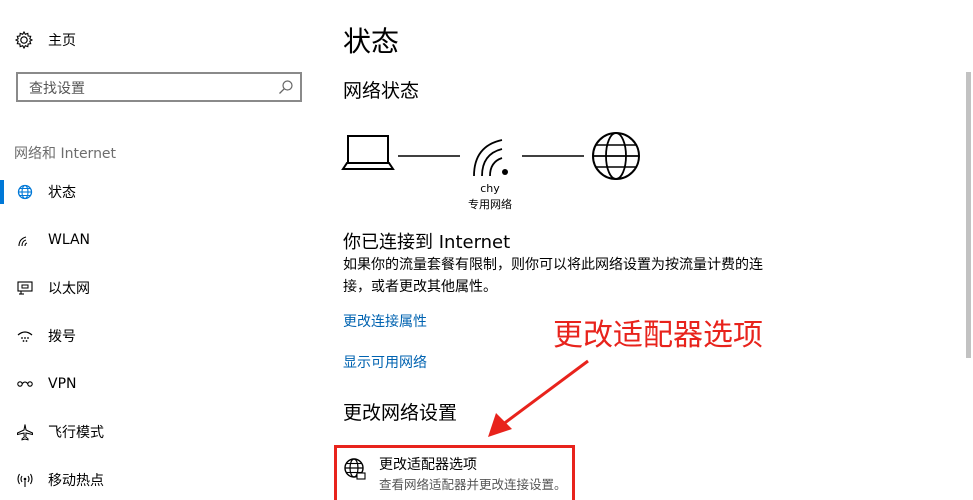 The height and width of the screenshot is (500, 973). What do you see at coordinates (25, 288) in the screenshot?
I see `ethernet-icon` at bounding box center [25, 288].